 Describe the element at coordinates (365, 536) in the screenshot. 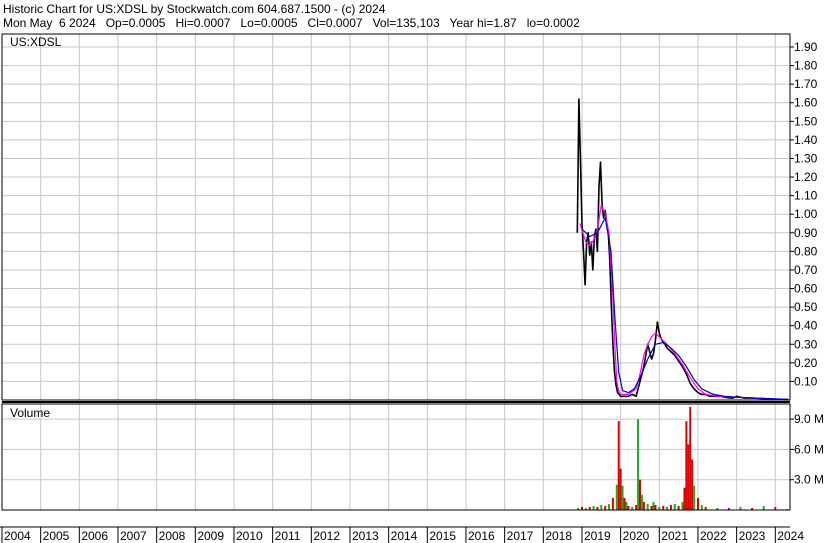

I see `x-tick-label: 2013` at that location.